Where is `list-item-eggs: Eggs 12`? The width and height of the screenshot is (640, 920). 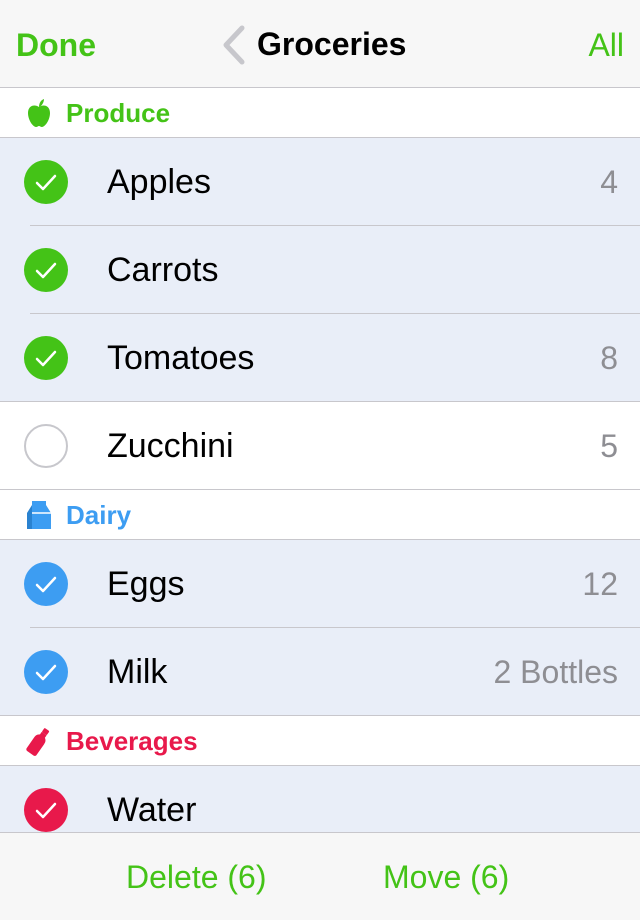 list-item-eggs: Eggs 12 is located at coordinates (320, 584).